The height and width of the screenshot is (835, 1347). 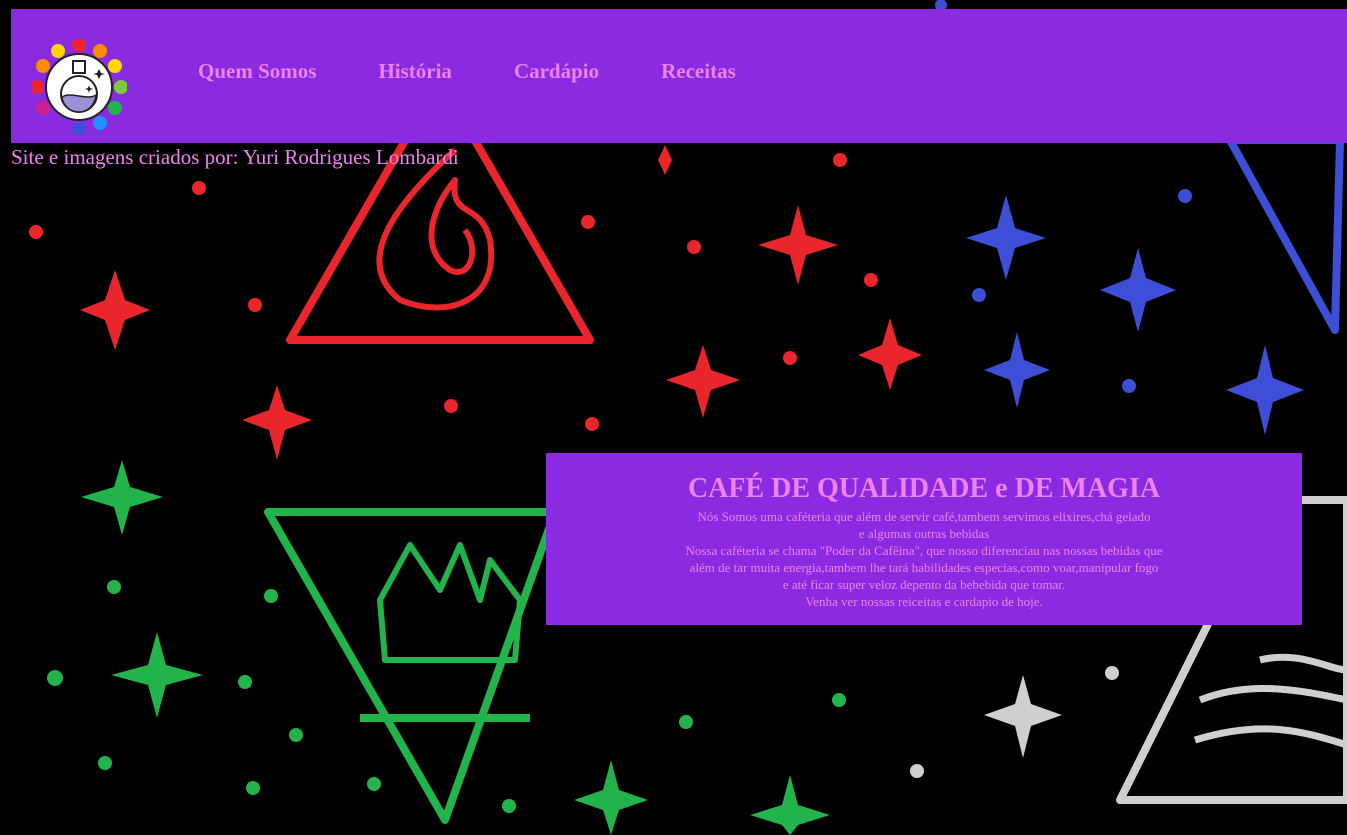 What do you see at coordinates (467, 71) in the screenshot?
I see `main-nav: Quem Somos História Cardápio Receitas` at bounding box center [467, 71].